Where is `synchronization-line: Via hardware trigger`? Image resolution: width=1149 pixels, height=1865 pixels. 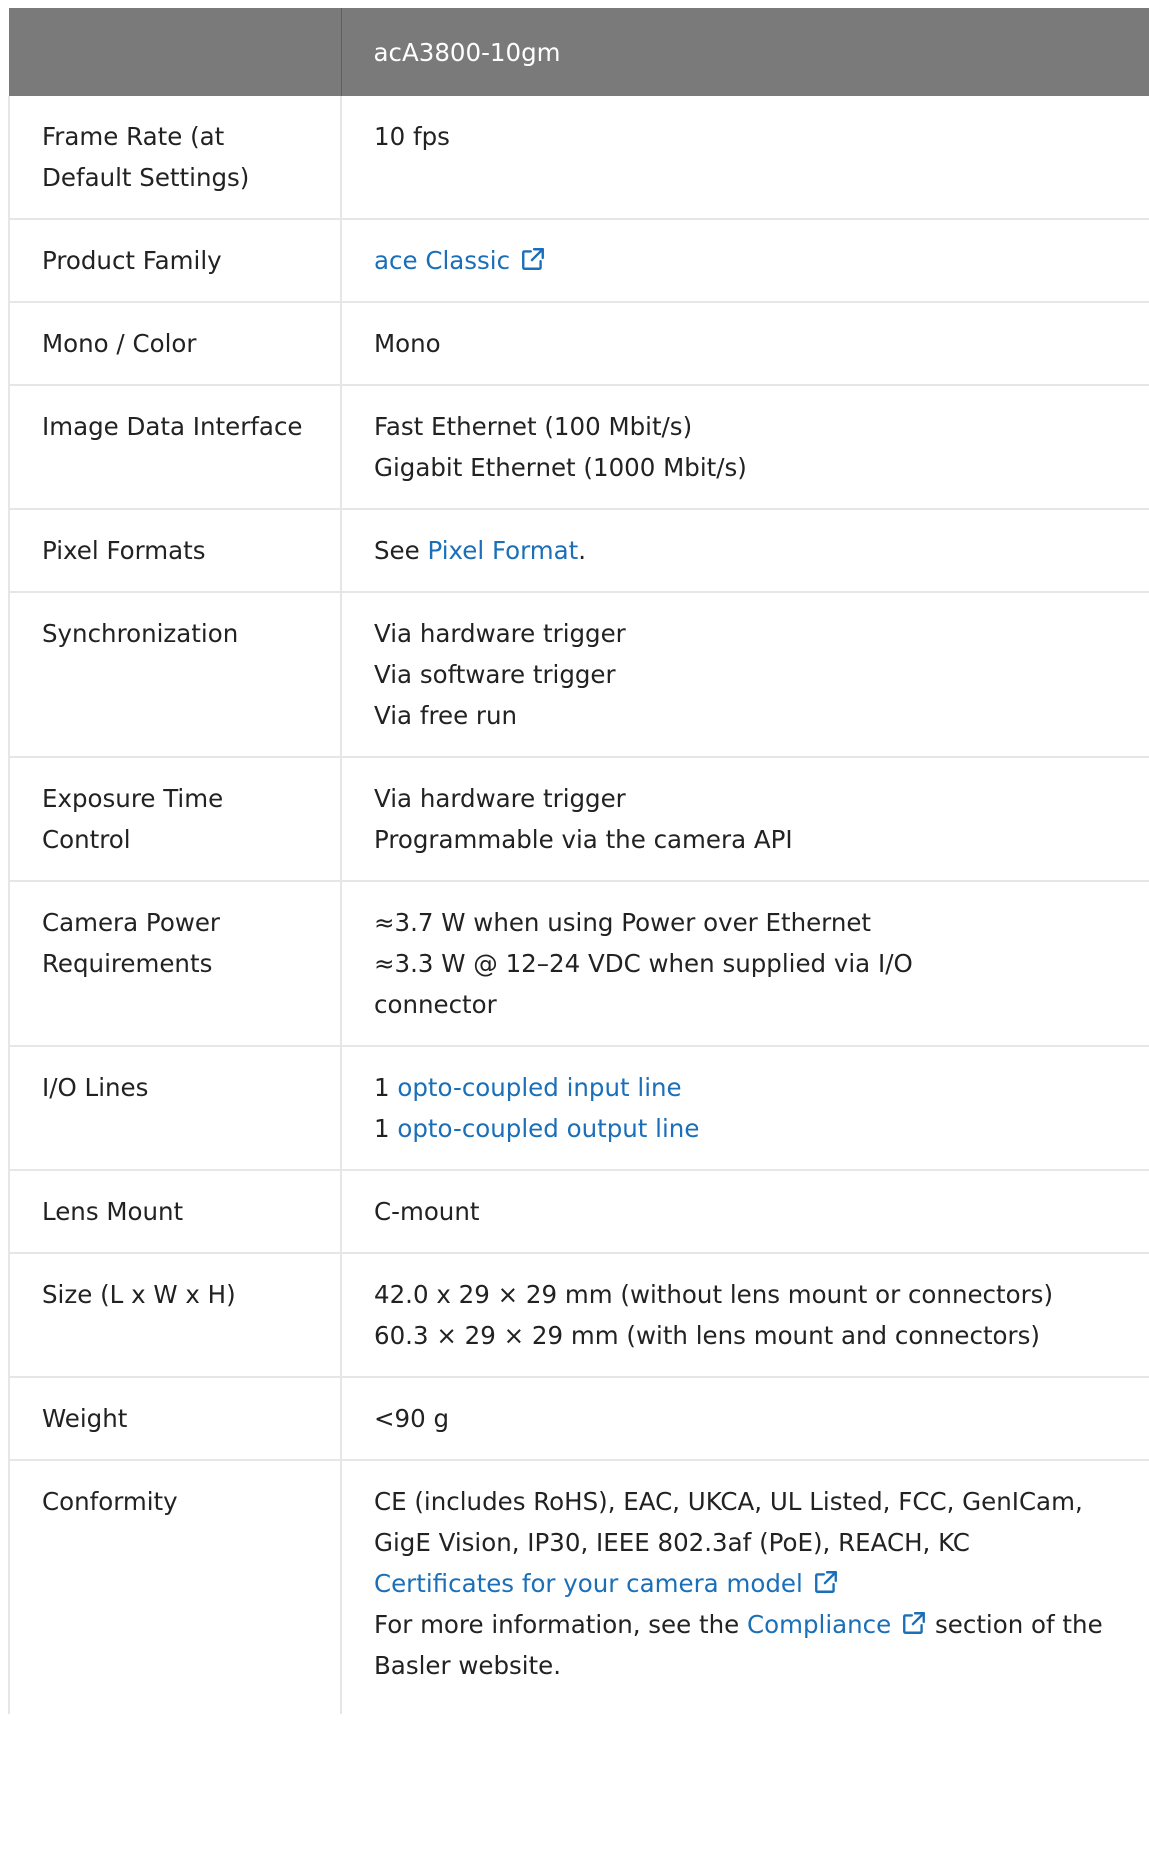 synchronization-line: Via hardware trigger is located at coordinates (500, 633).